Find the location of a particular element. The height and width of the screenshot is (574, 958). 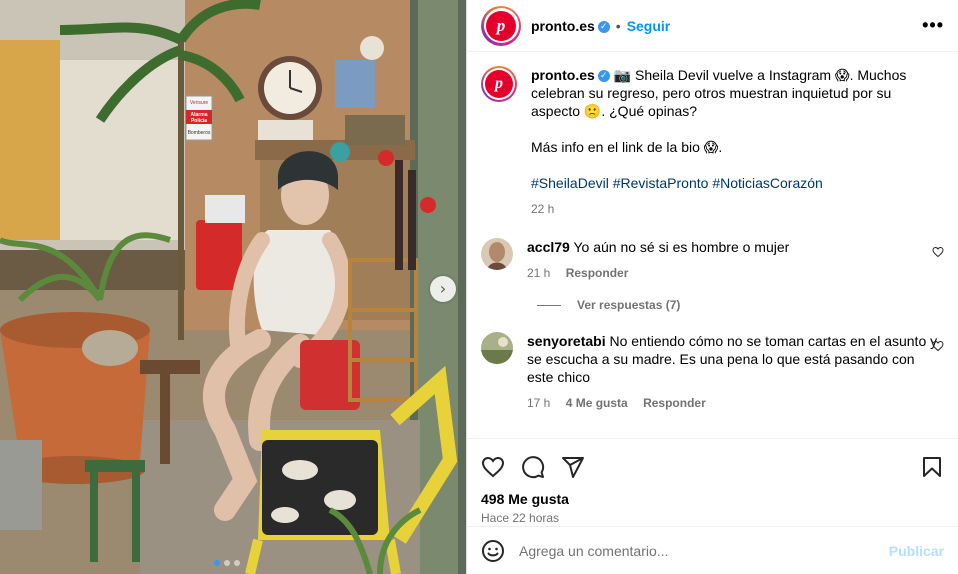

caption-avatar: p is located at coordinates (499, 84).